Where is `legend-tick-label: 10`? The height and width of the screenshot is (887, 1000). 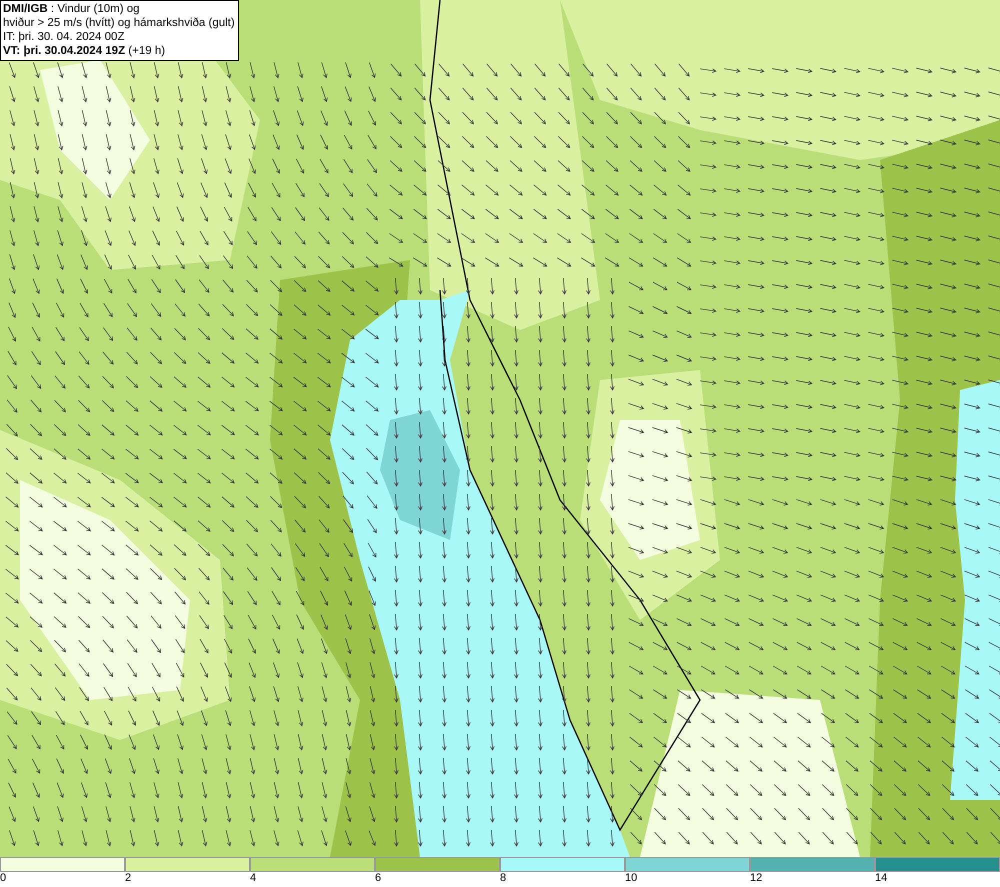
legend-tick-label: 10 is located at coordinates (631, 878).